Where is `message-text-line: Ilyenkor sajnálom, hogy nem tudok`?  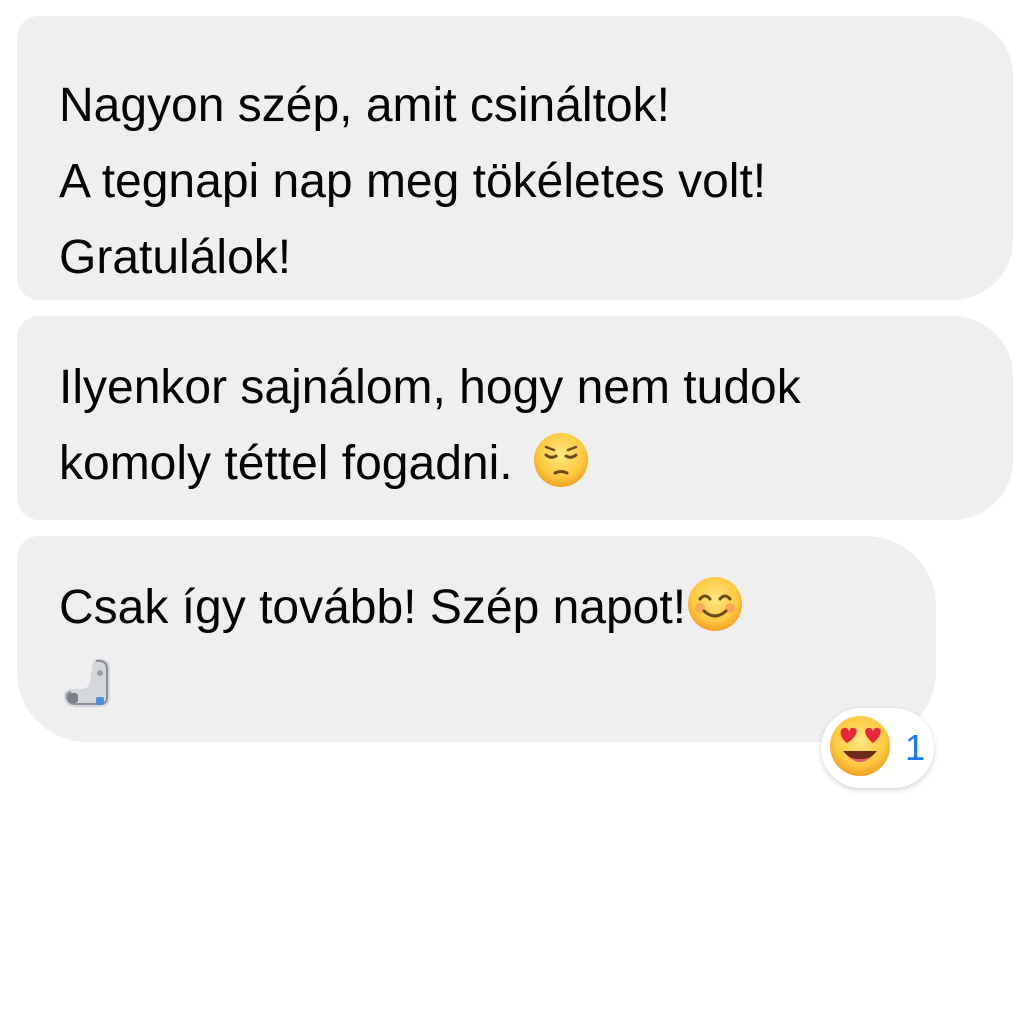 message-text-line: Ilyenkor sajnálom, hogy nem tudok is located at coordinates (430, 387).